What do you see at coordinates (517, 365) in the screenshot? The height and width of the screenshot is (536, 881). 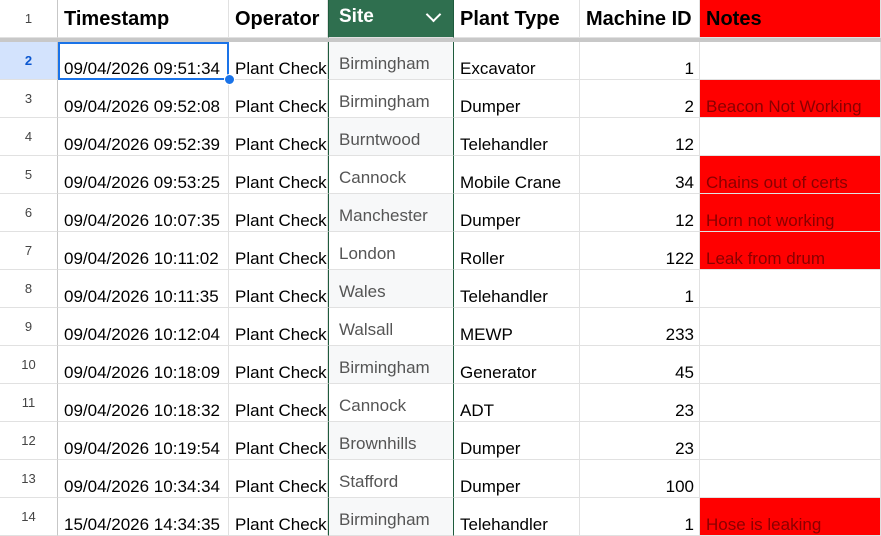 I see `cell-plant-type: Generator` at bounding box center [517, 365].